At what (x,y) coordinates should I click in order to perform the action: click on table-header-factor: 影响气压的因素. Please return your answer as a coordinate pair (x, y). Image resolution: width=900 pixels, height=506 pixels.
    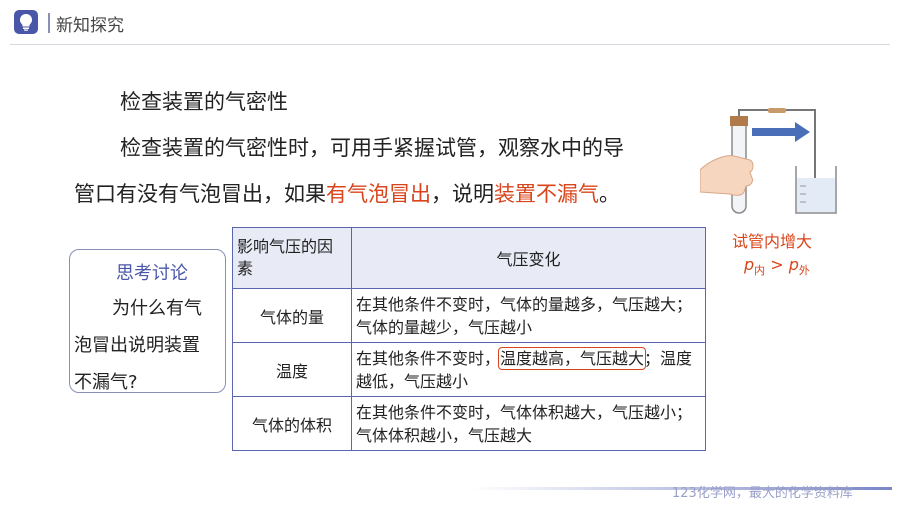
    Looking at the image, I should click on (292, 258).